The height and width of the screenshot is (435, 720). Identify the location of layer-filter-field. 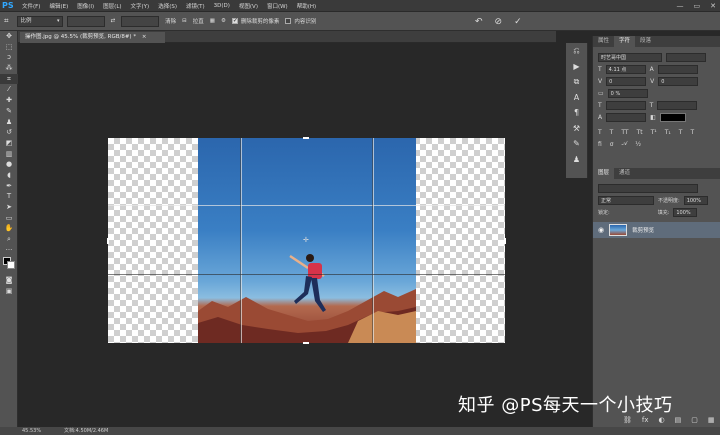
(648, 188).